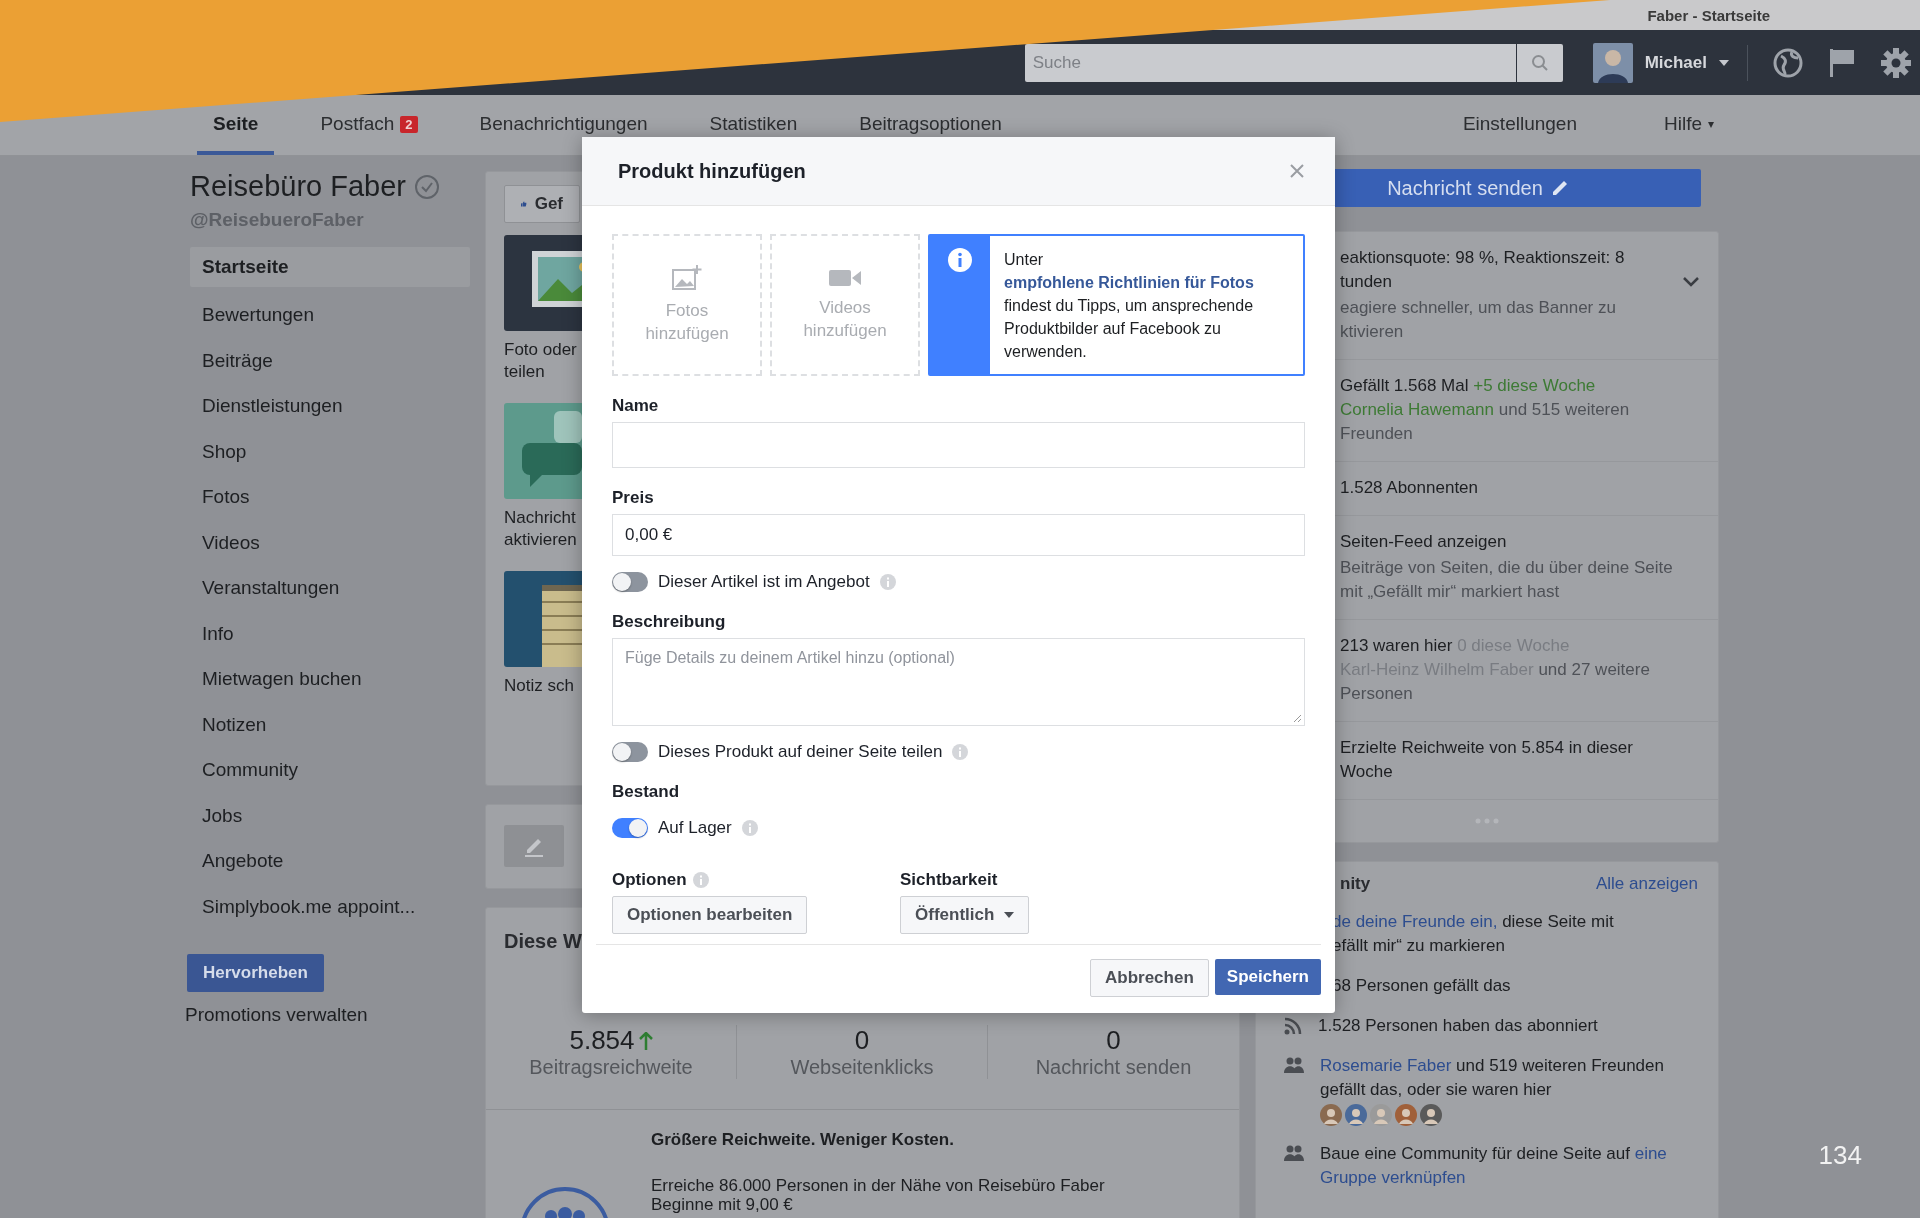  Describe the element at coordinates (1483, 270) in the screenshot. I see `info-text: eaktionsquote: 98 %, Reaktionszeit: 8 tunden` at that location.